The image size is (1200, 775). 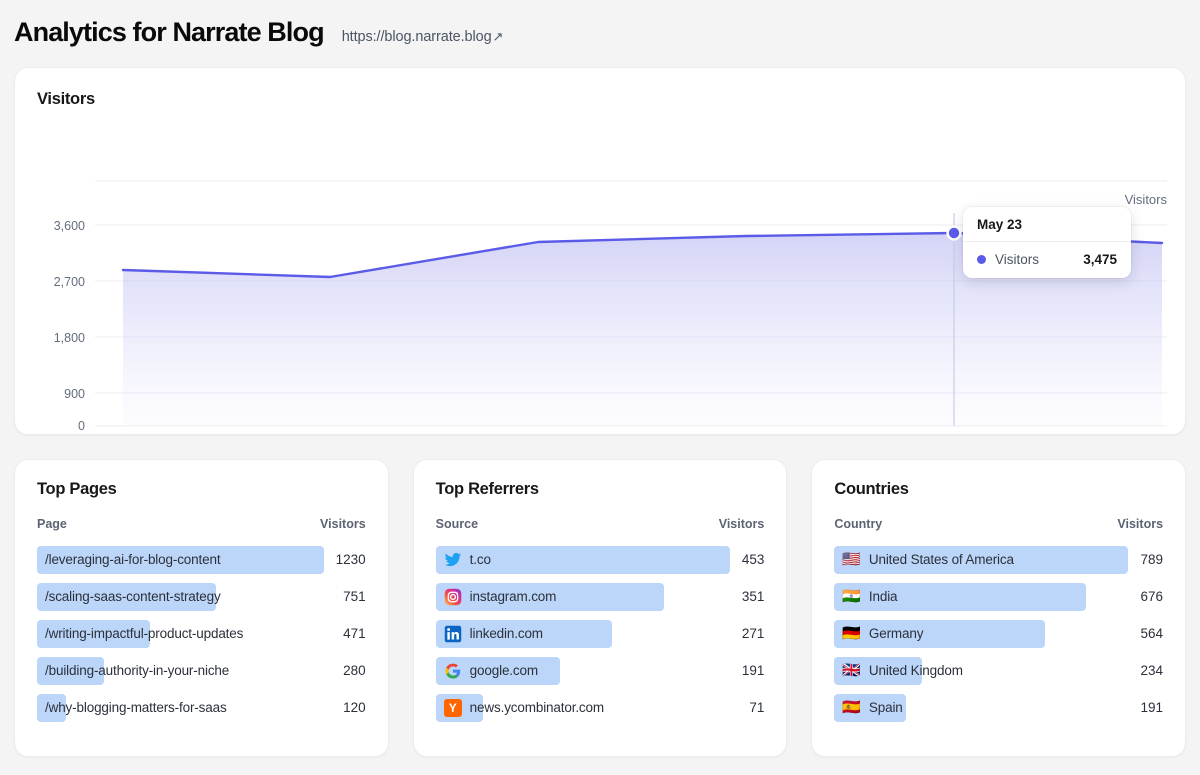 What do you see at coordinates (753, 559) in the screenshot?
I see `row-value: 453` at bounding box center [753, 559].